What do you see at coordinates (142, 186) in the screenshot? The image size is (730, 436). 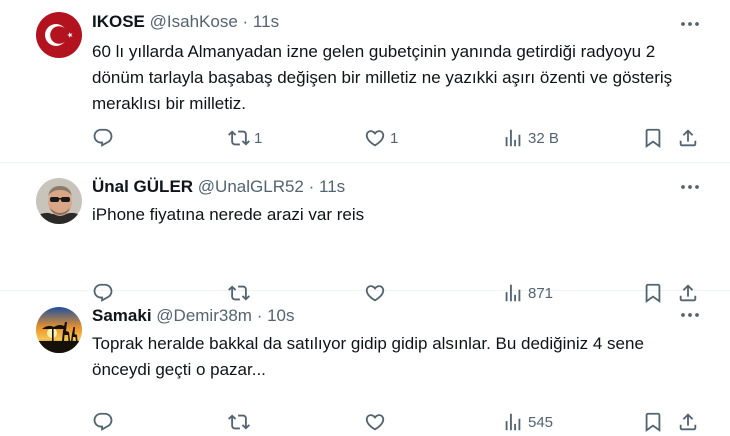 I see `display-name: Ünal GÜLER` at bounding box center [142, 186].